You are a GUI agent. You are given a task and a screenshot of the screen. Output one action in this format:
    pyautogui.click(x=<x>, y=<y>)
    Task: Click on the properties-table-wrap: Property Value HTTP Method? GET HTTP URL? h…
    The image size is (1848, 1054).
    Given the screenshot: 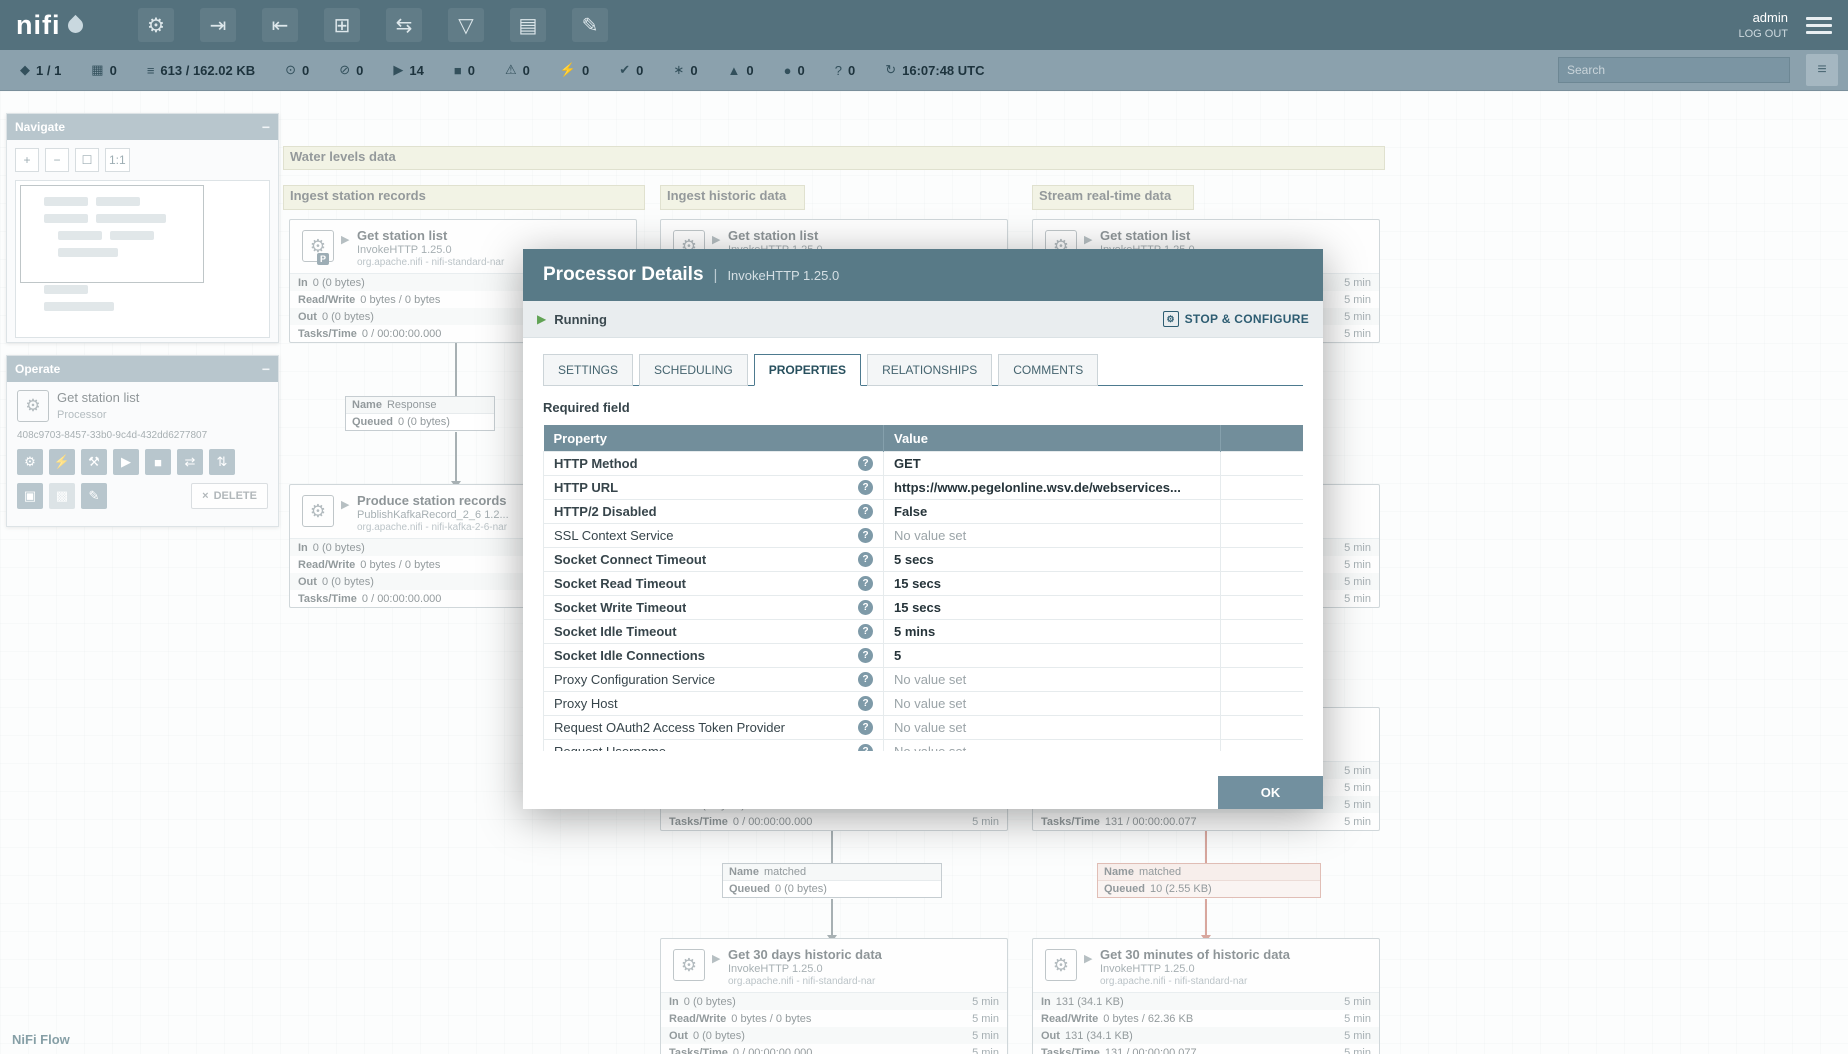 What is the action you would take?
    pyautogui.click(x=923, y=588)
    